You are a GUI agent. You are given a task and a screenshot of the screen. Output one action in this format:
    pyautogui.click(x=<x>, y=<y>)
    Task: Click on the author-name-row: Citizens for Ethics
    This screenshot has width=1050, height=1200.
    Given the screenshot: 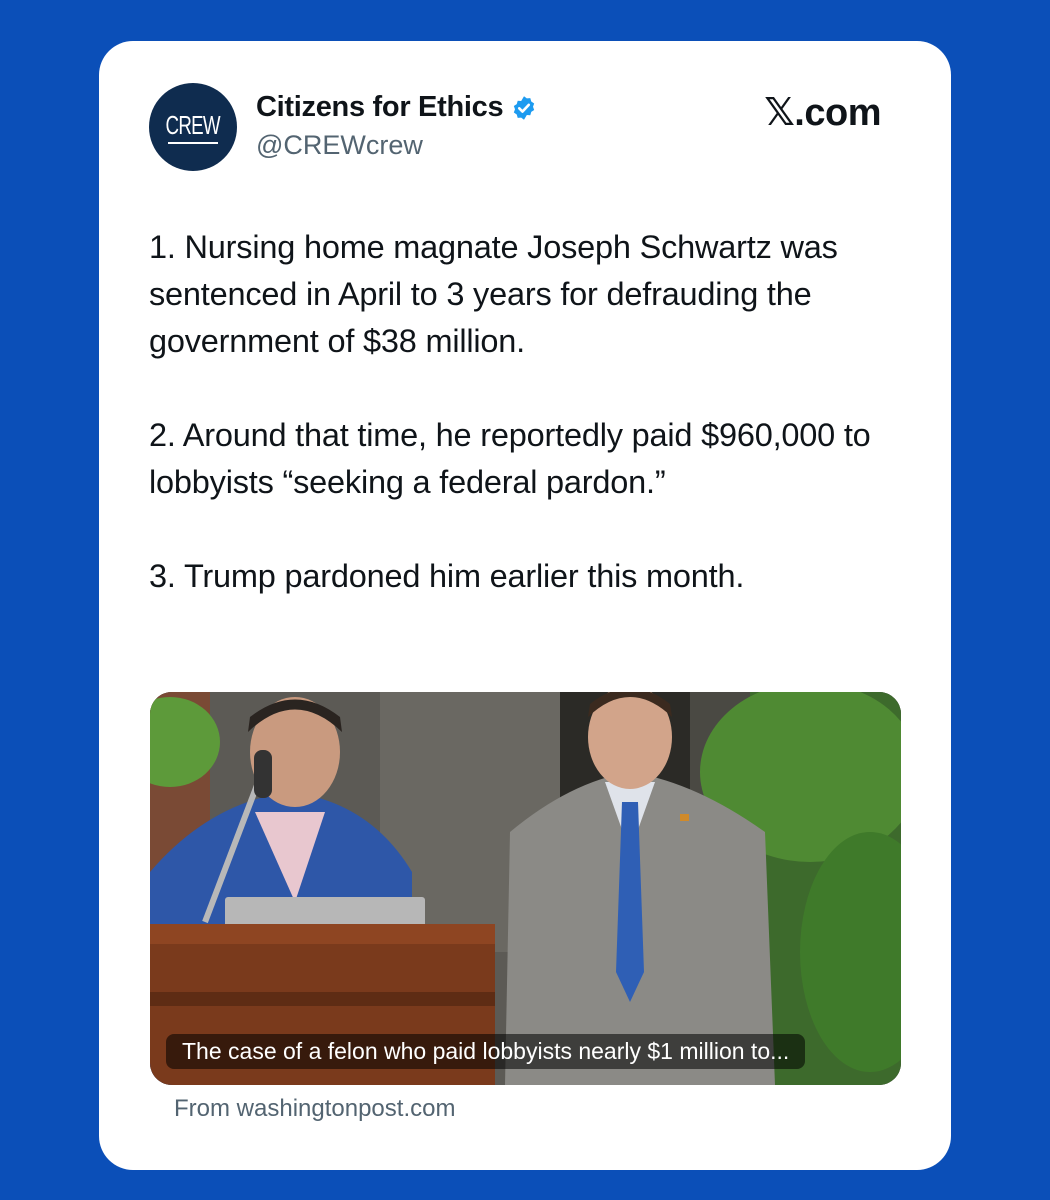 What is the action you would take?
    pyautogui.click(x=396, y=107)
    